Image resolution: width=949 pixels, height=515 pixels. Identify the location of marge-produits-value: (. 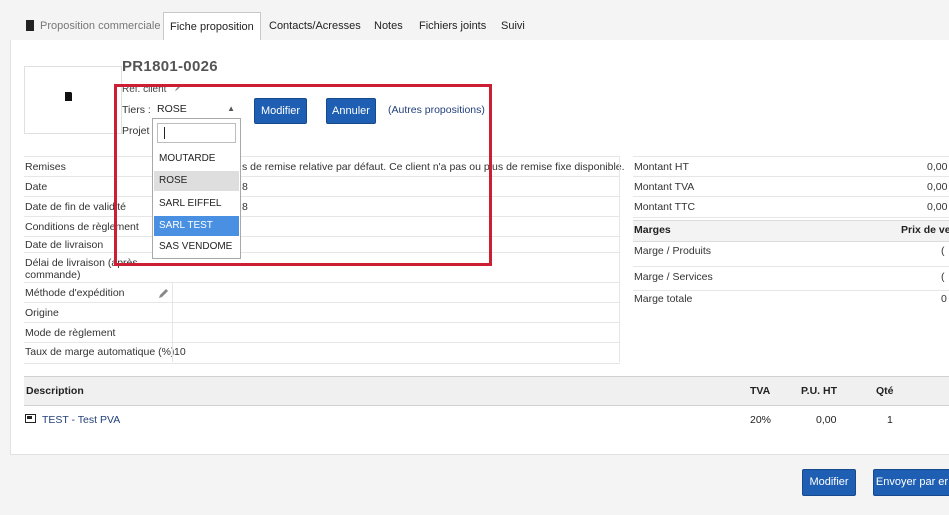
(943, 251).